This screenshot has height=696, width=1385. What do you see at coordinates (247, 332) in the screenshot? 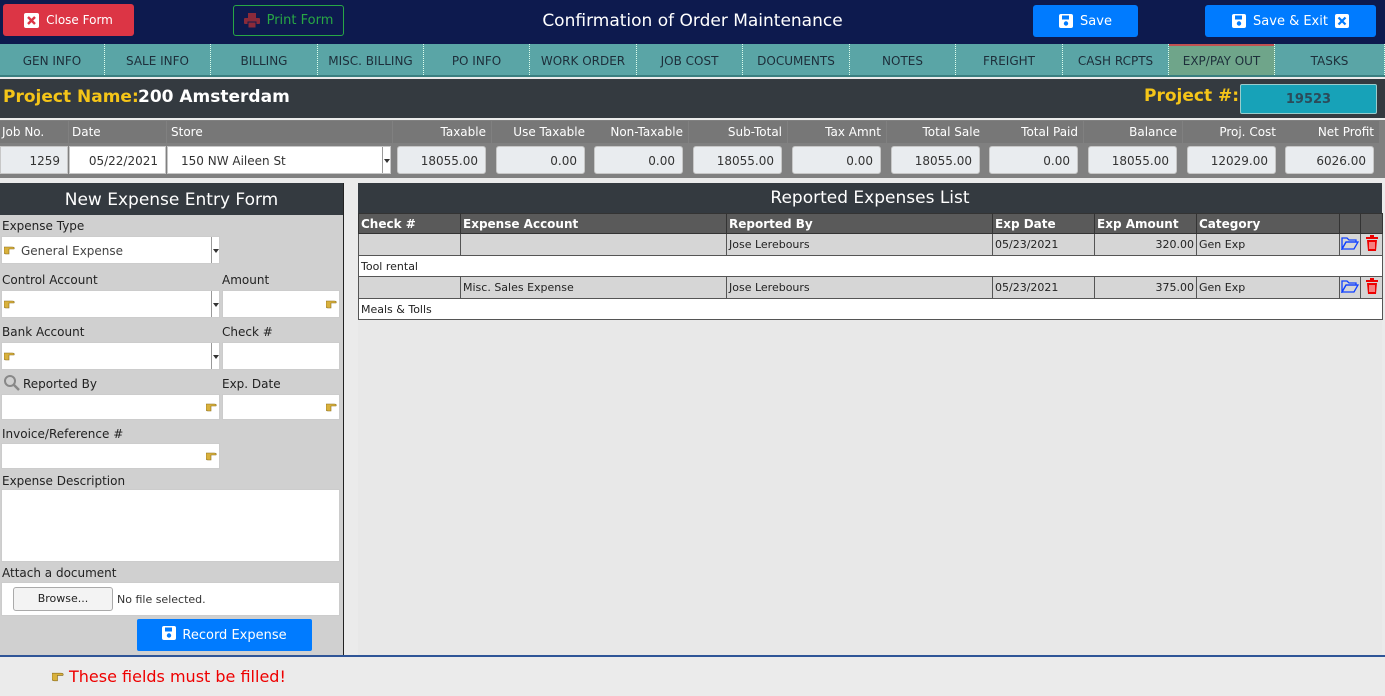
I see `check-number-label: Check #` at bounding box center [247, 332].